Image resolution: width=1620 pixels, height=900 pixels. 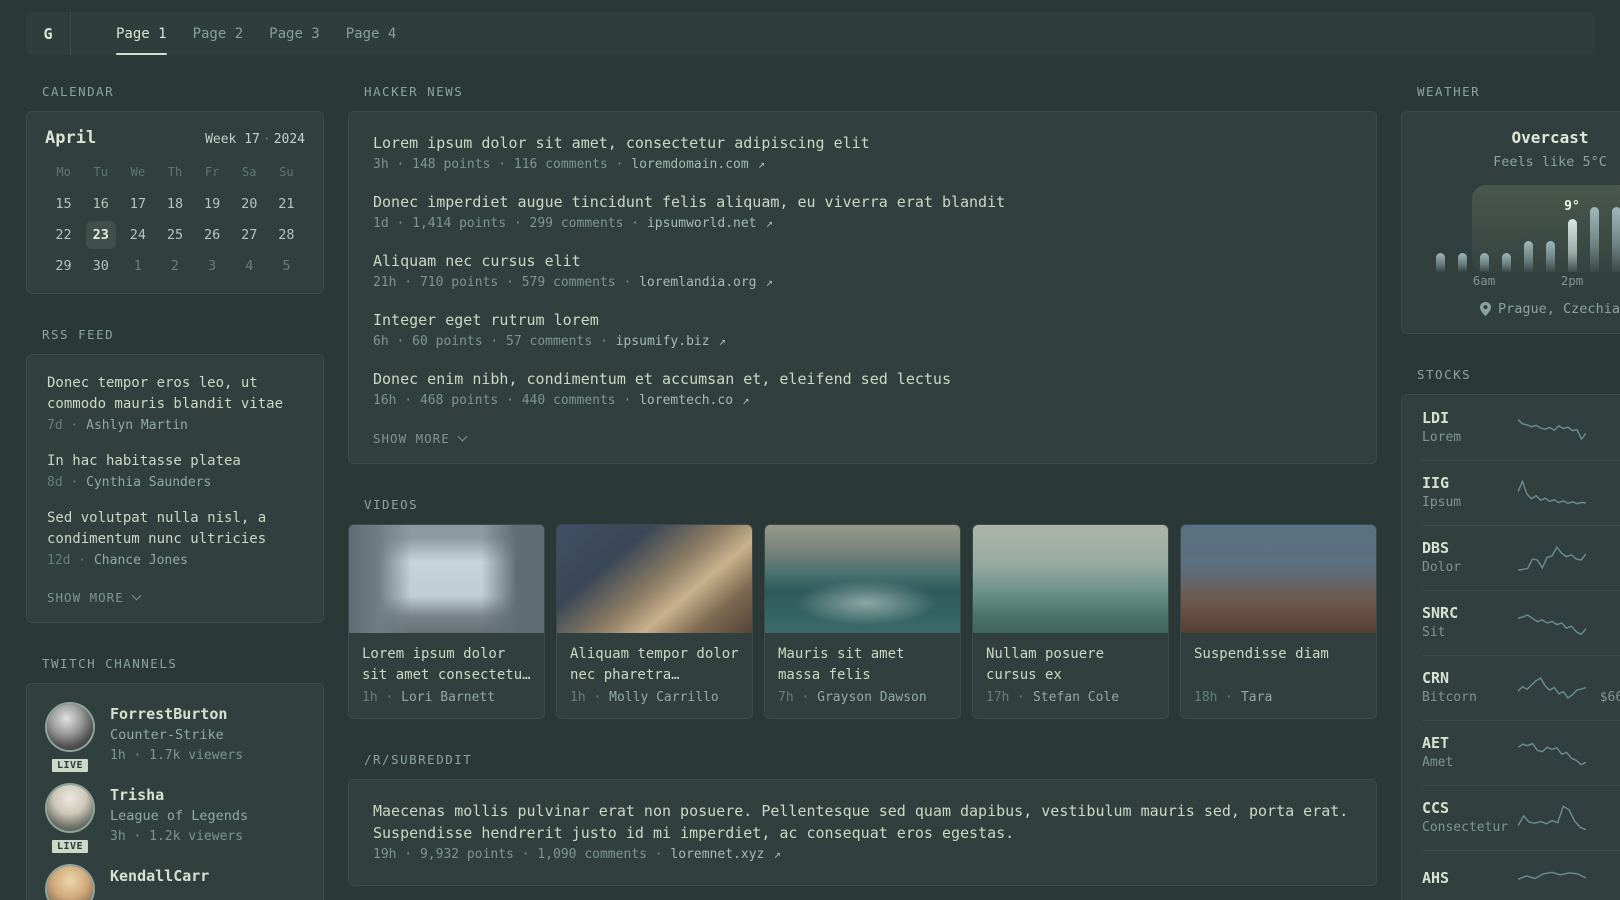 What do you see at coordinates (1278, 579) in the screenshot?
I see `video-thumbnail-fog-field` at bounding box center [1278, 579].